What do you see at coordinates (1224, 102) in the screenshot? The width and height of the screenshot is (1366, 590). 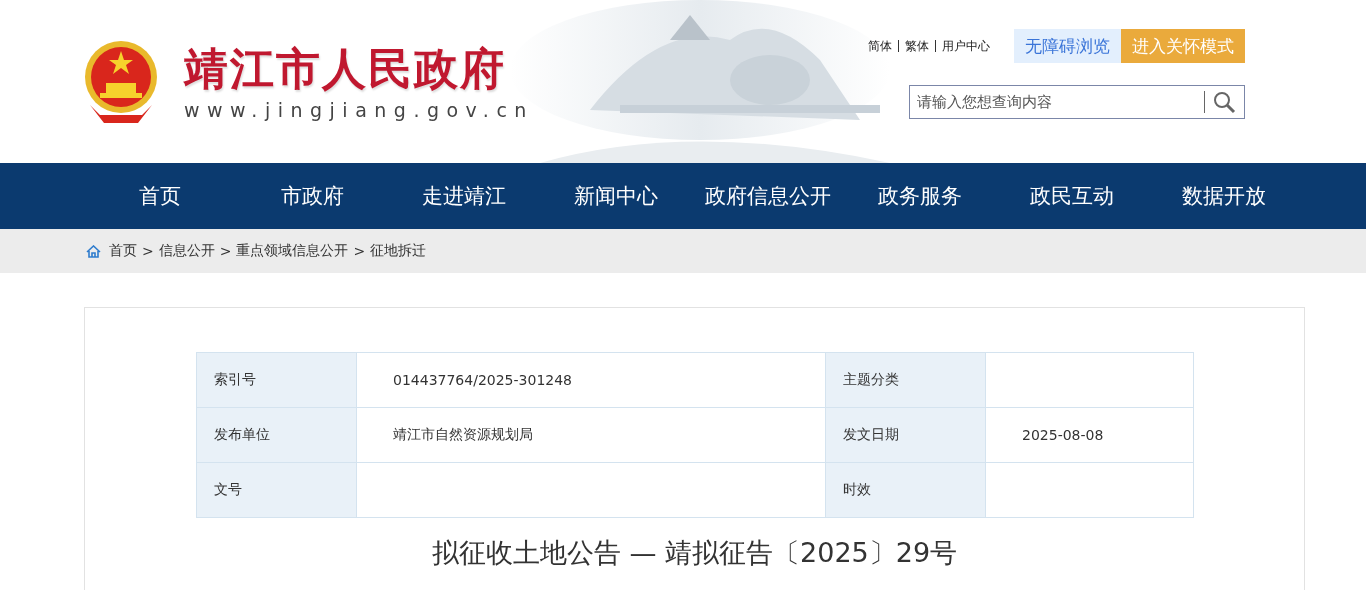 I see `search-icon` at bounding box center [1224, 102].